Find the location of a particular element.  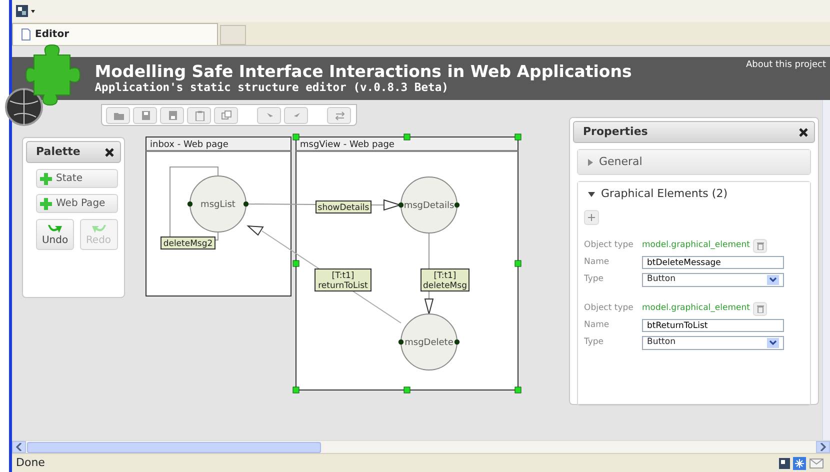

state-node: msgList is located at coordinates (218, 204).